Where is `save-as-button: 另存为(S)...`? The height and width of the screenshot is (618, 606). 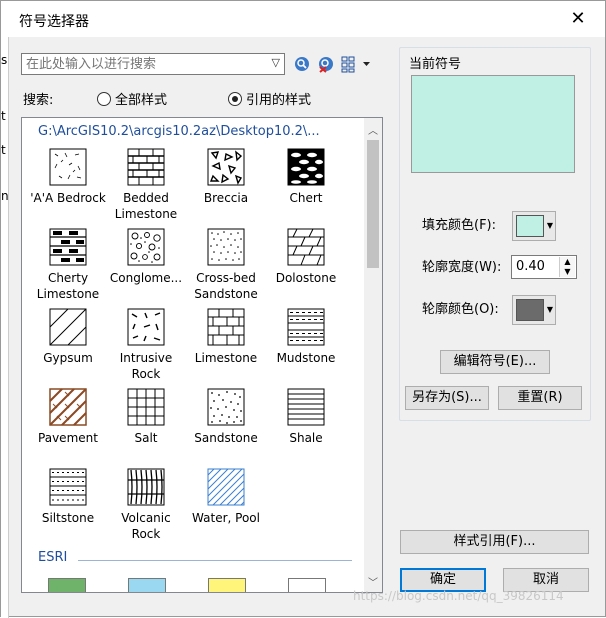 save-as-button: 另存为(S)... is located at coordinates (447, 398).